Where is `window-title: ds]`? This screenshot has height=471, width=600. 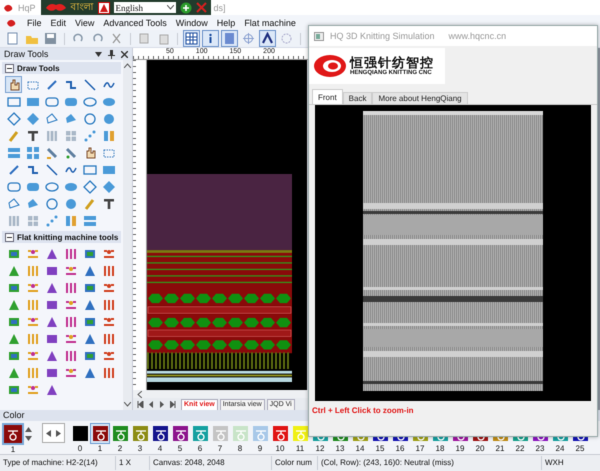 window-title: ds] is located at coordinates (220, 7).